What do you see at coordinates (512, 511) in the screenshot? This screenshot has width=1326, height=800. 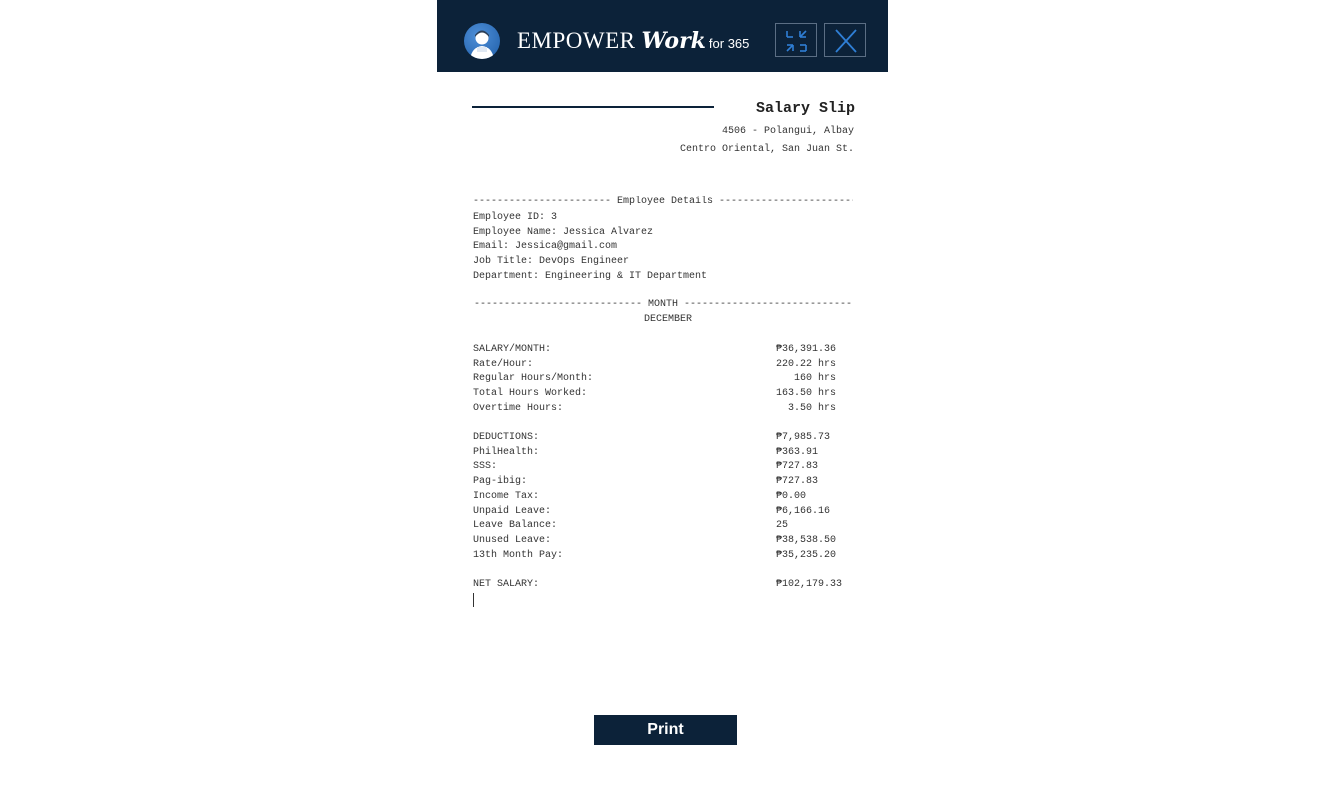 I see `row-label: Unpaid Leave:` at bounding box center [512, 511].